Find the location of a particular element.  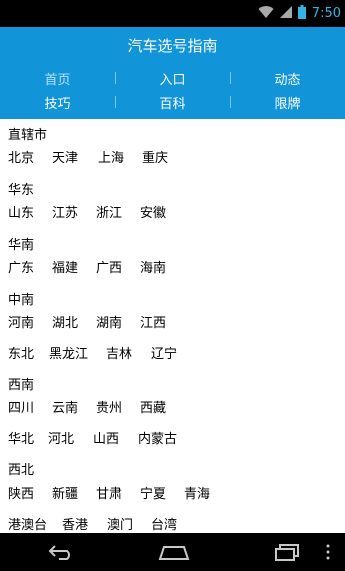

status-icons: 7:50 is located at coordinates (299, 13).